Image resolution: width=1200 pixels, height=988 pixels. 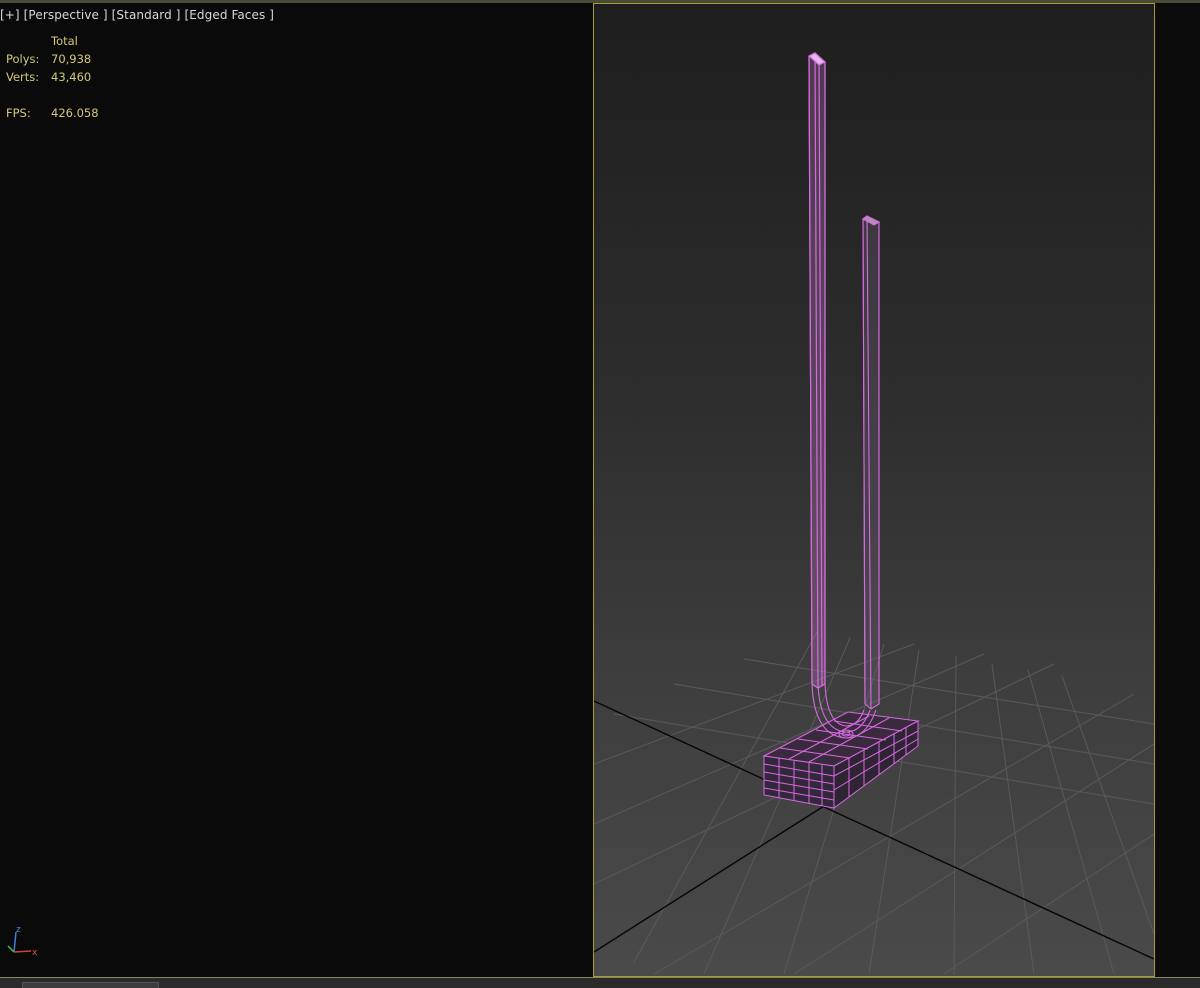 I want to click on x-axis-line, so click(x=22, y=951).